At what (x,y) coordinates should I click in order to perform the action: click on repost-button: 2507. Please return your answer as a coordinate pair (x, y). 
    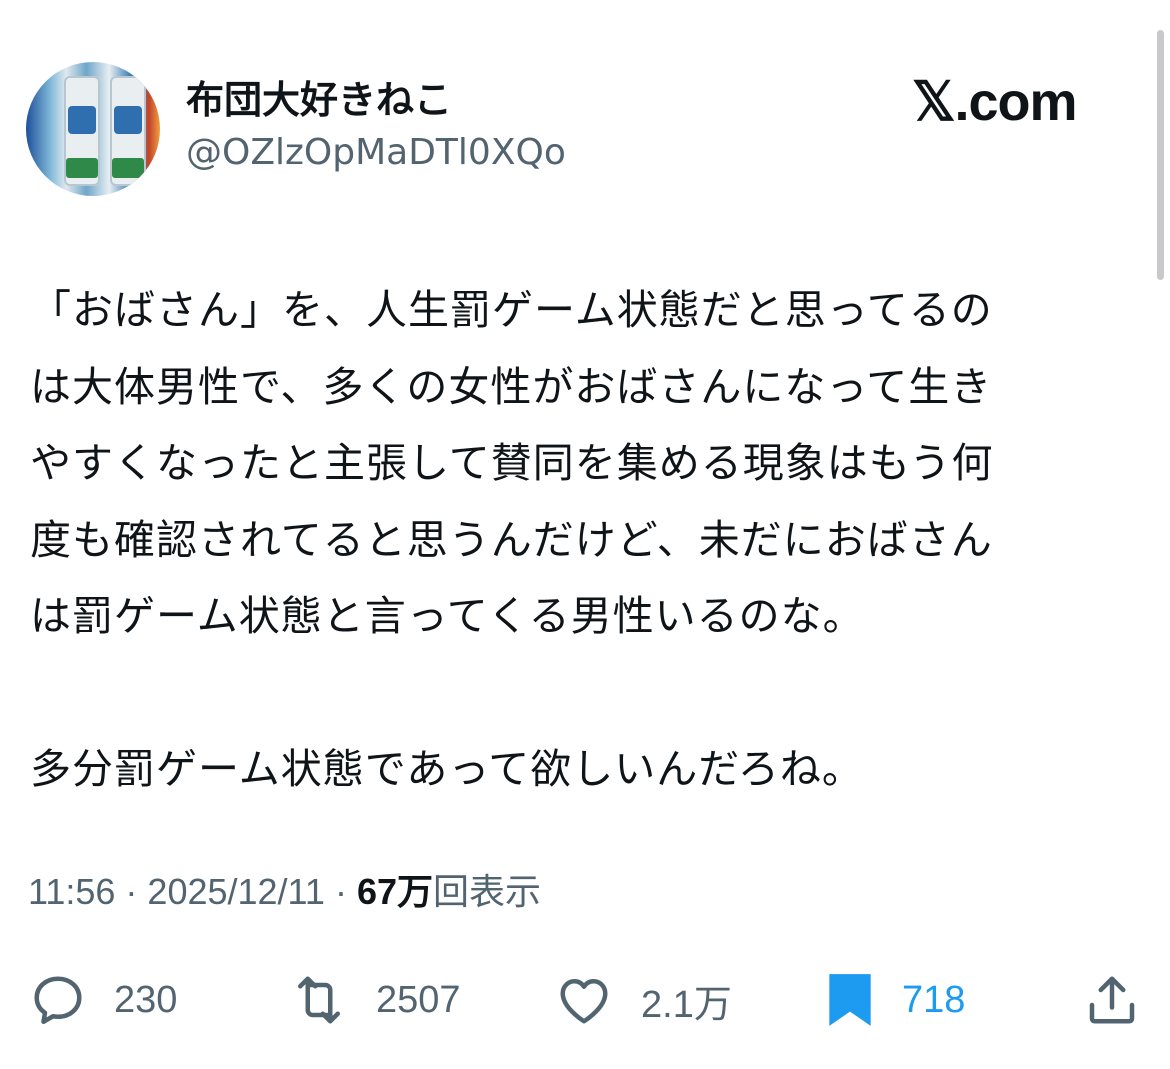
    Looking at the image, I should click on (374, 1000).